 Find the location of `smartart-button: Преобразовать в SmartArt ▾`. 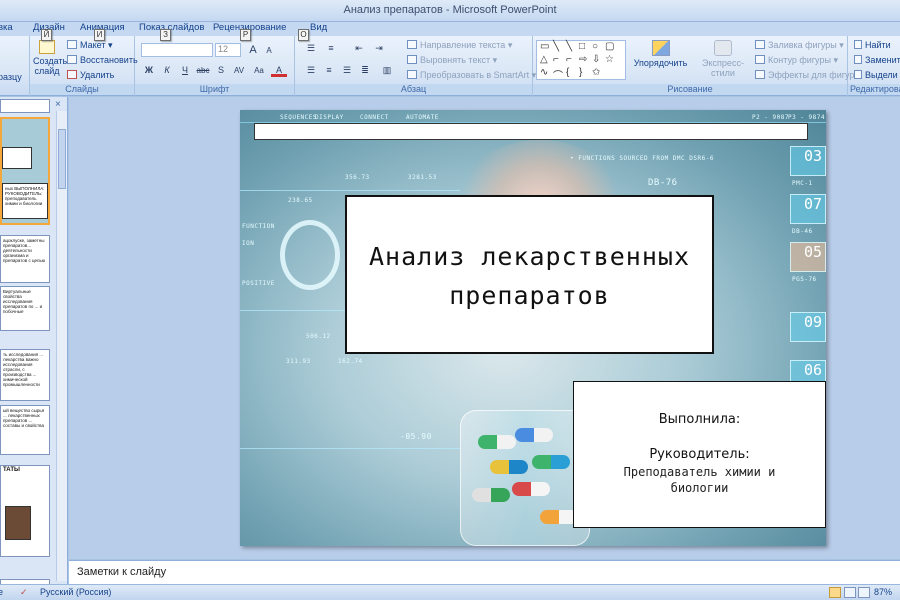

smartart-button: Преобразовать в SmartArt ▾ is located at coordinates (471, 75).